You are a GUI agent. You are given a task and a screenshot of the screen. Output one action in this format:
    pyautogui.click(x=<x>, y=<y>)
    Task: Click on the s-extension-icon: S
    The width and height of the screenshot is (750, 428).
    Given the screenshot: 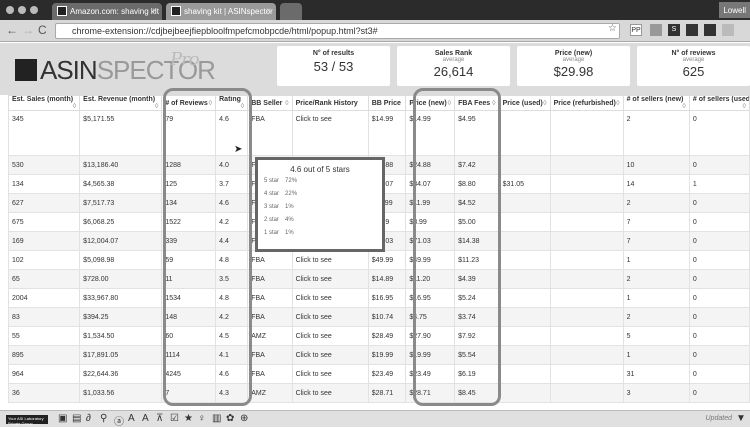 What is the action you would take?
    pyautogui.click(x=674, y=30)
    